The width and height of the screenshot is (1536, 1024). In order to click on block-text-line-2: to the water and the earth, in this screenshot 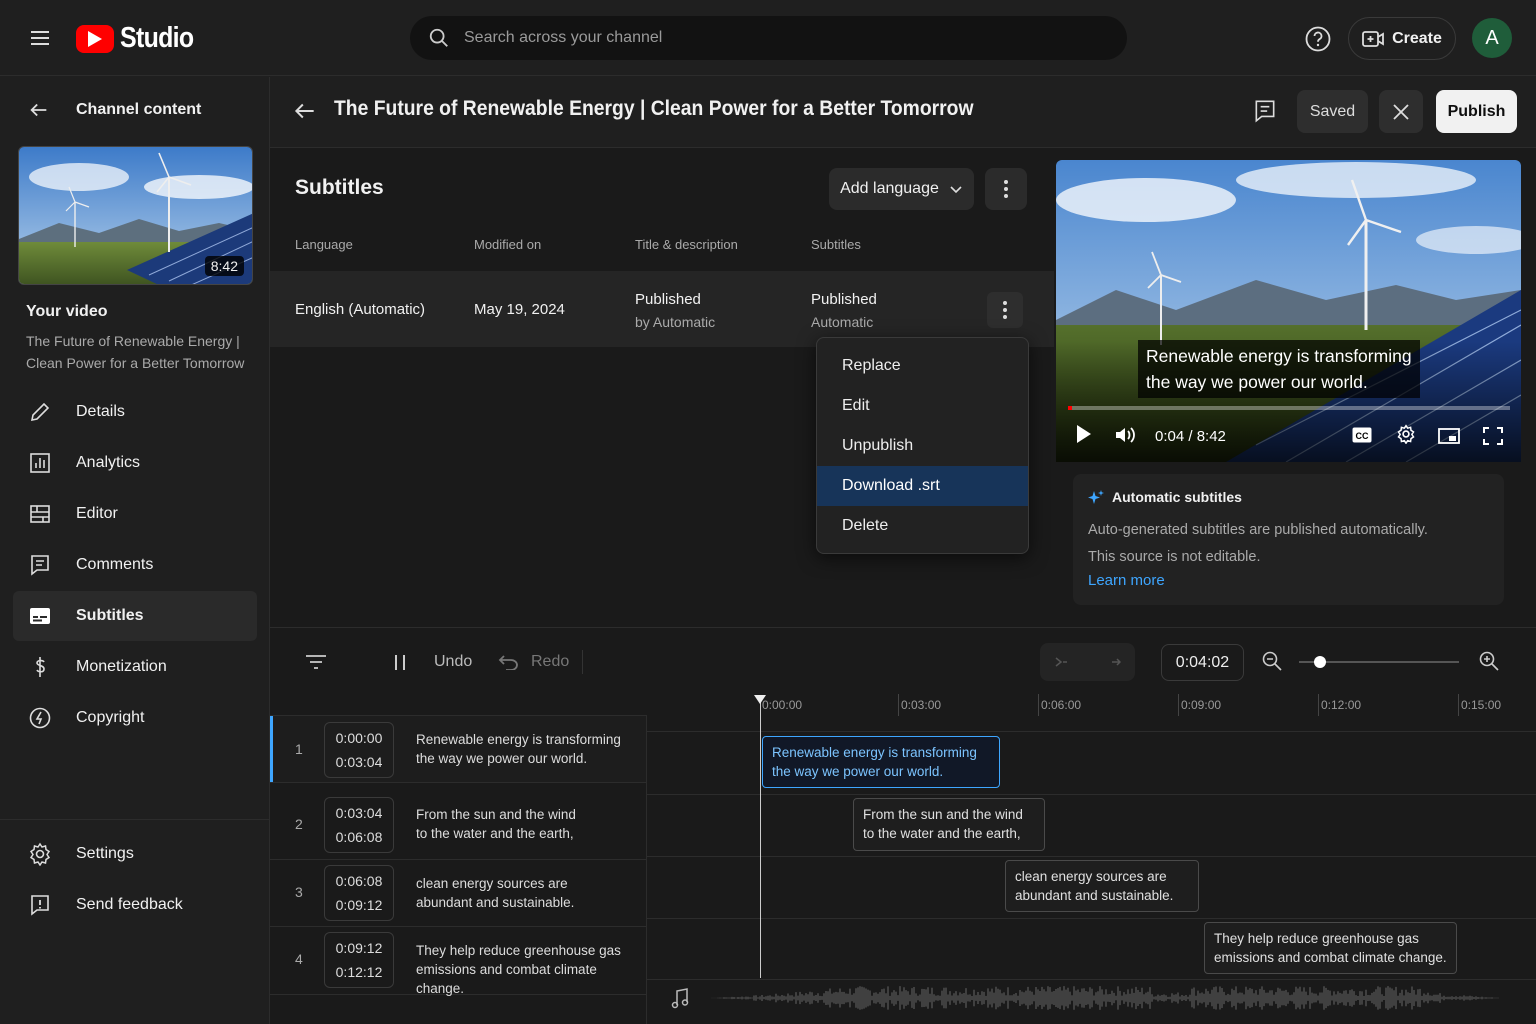, I will do `click(942, 833)`.